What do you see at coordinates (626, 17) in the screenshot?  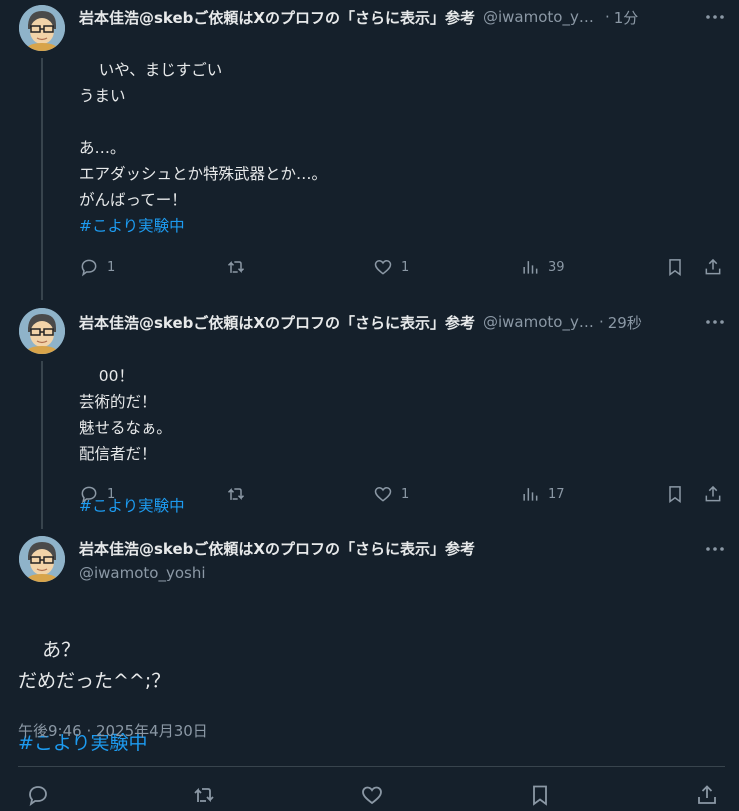 I see `tweet-time: 1分` at bounding box center [626, 17].